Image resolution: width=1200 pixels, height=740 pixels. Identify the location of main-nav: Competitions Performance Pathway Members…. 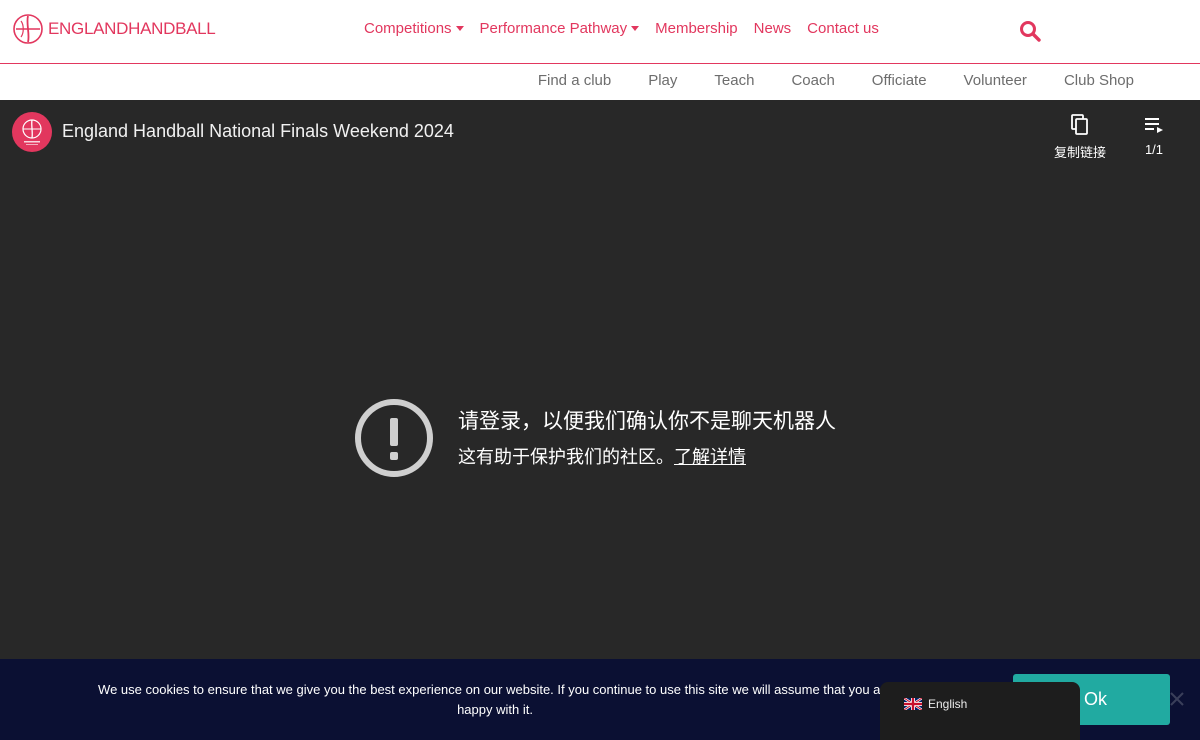
(621, 28).